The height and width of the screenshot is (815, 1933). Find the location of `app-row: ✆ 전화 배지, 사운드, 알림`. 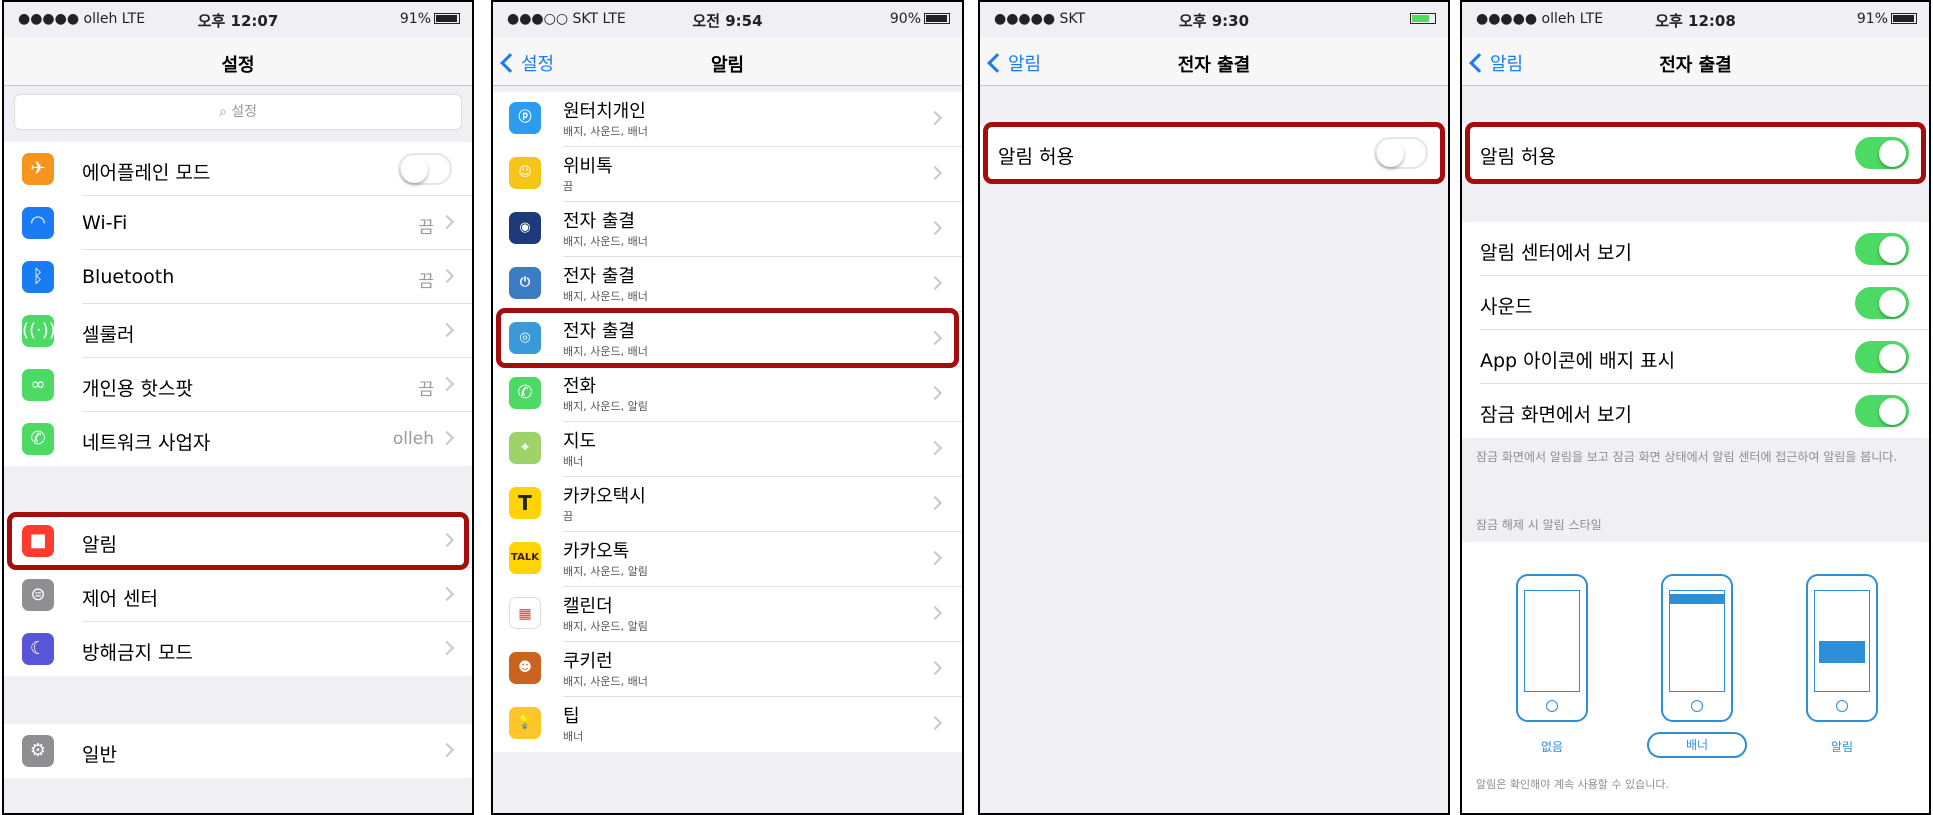

app-row: ✆ 전화 배지, 사운드, 알림 is located at coordinates (727, 394).